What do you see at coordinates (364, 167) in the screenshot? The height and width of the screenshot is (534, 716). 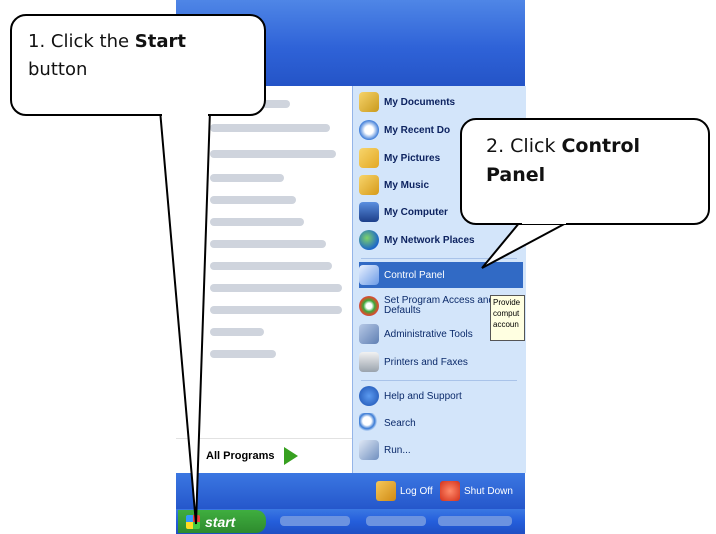 I see `callout-joint-masks` at bounding box center [364, 167].